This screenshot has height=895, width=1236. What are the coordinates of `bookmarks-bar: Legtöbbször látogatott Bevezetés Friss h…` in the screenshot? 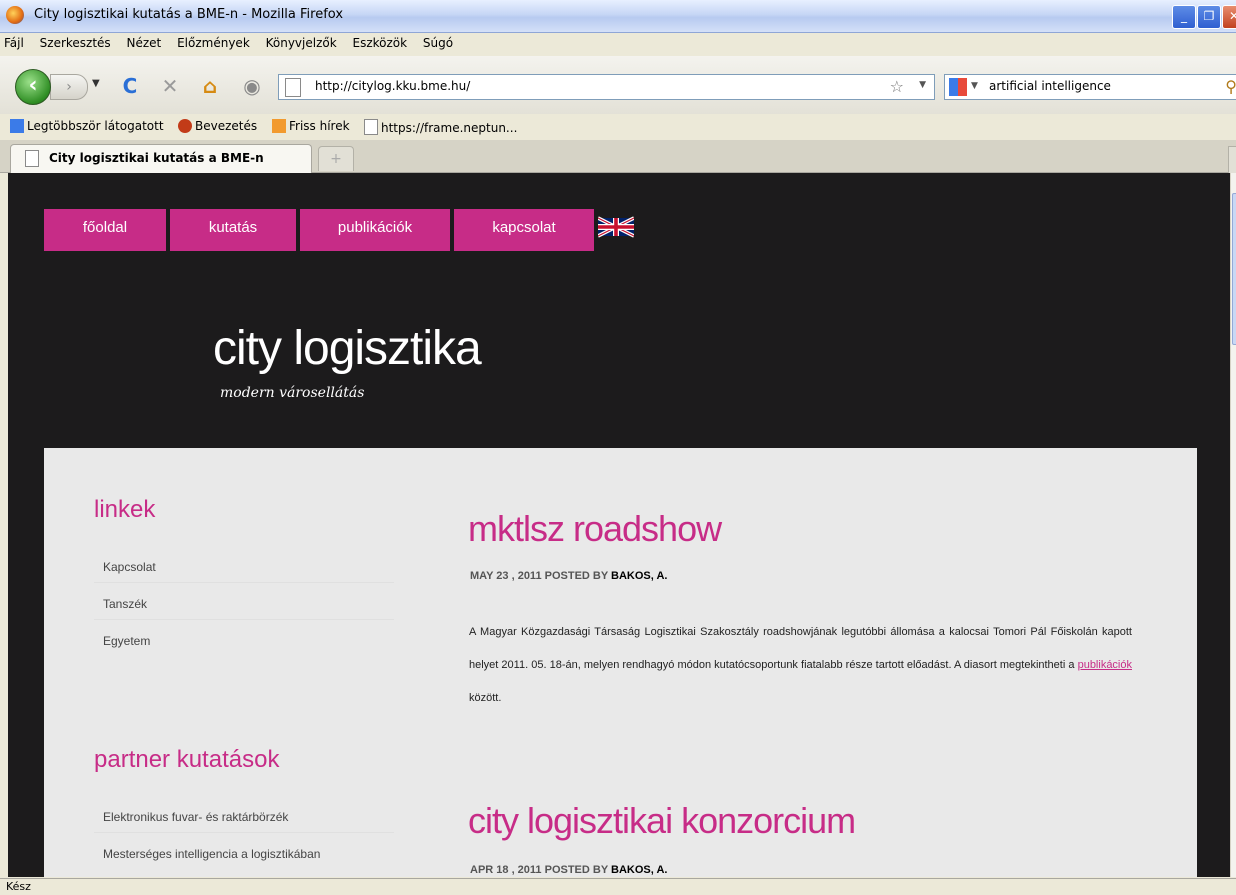 It's located at (618, 127).